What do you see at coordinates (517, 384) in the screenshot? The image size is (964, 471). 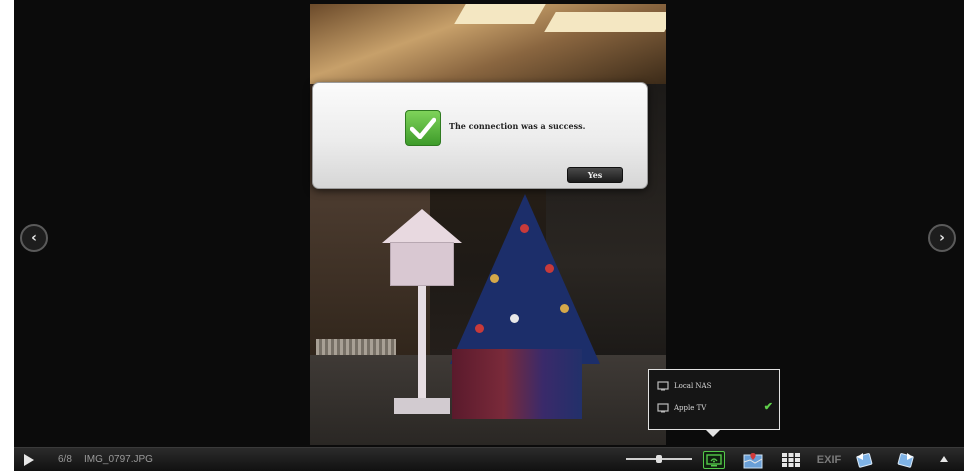 I see `photo-presents` at bounding box center [517, 384].